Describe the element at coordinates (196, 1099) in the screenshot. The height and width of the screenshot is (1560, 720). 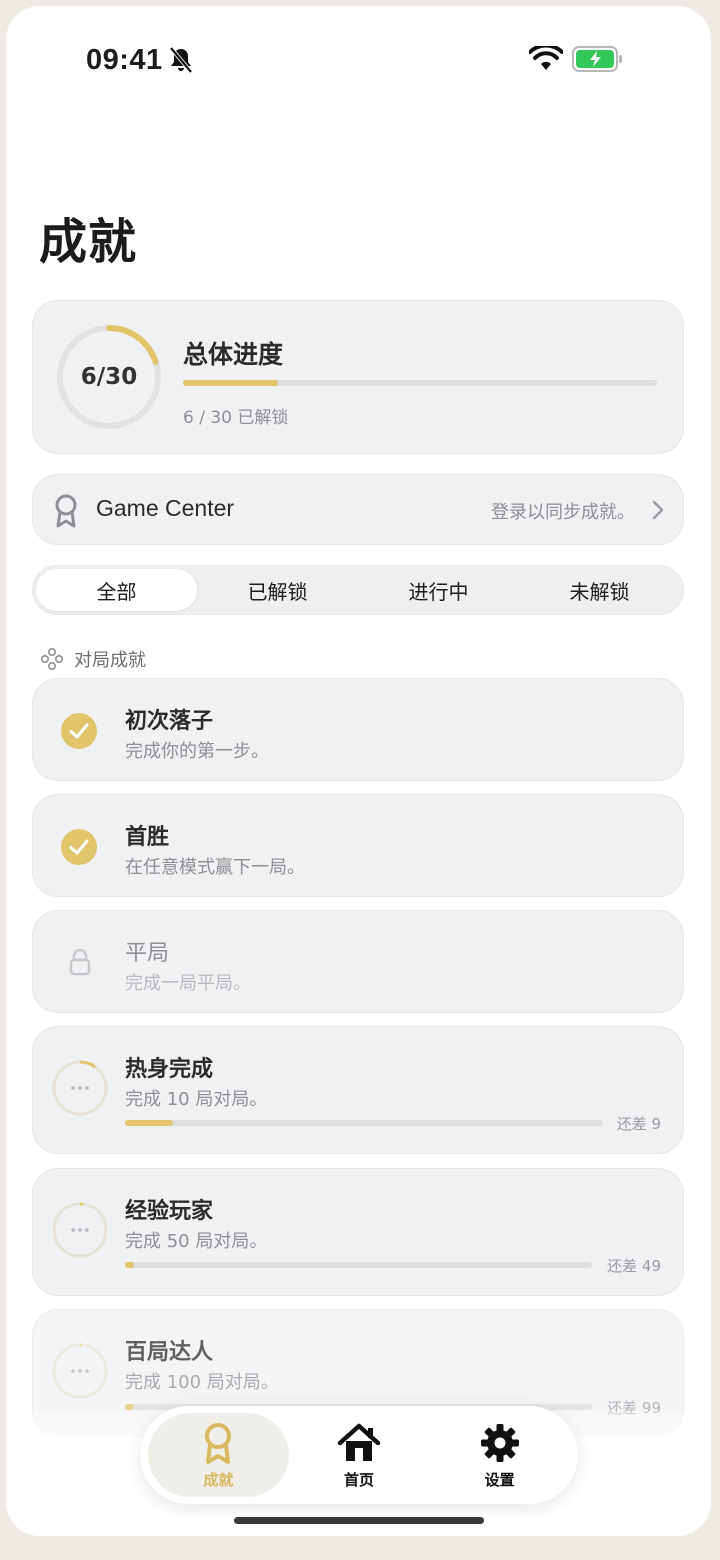
I see `achievement-description: 完成 10 局对局。` at that location.